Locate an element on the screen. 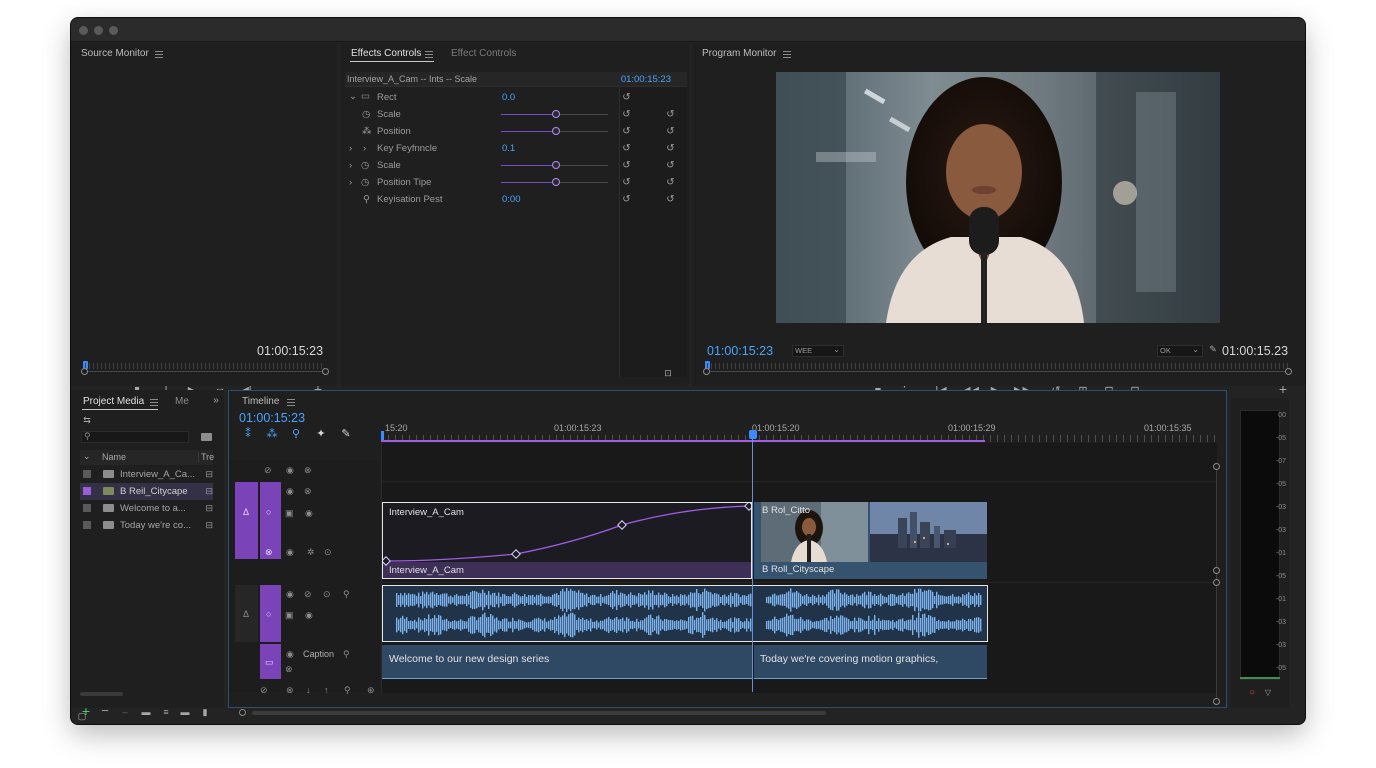  effect-row-rect: ⌄ ▭ Rect 0.0 ↺ is located at coordinates (514, 97).